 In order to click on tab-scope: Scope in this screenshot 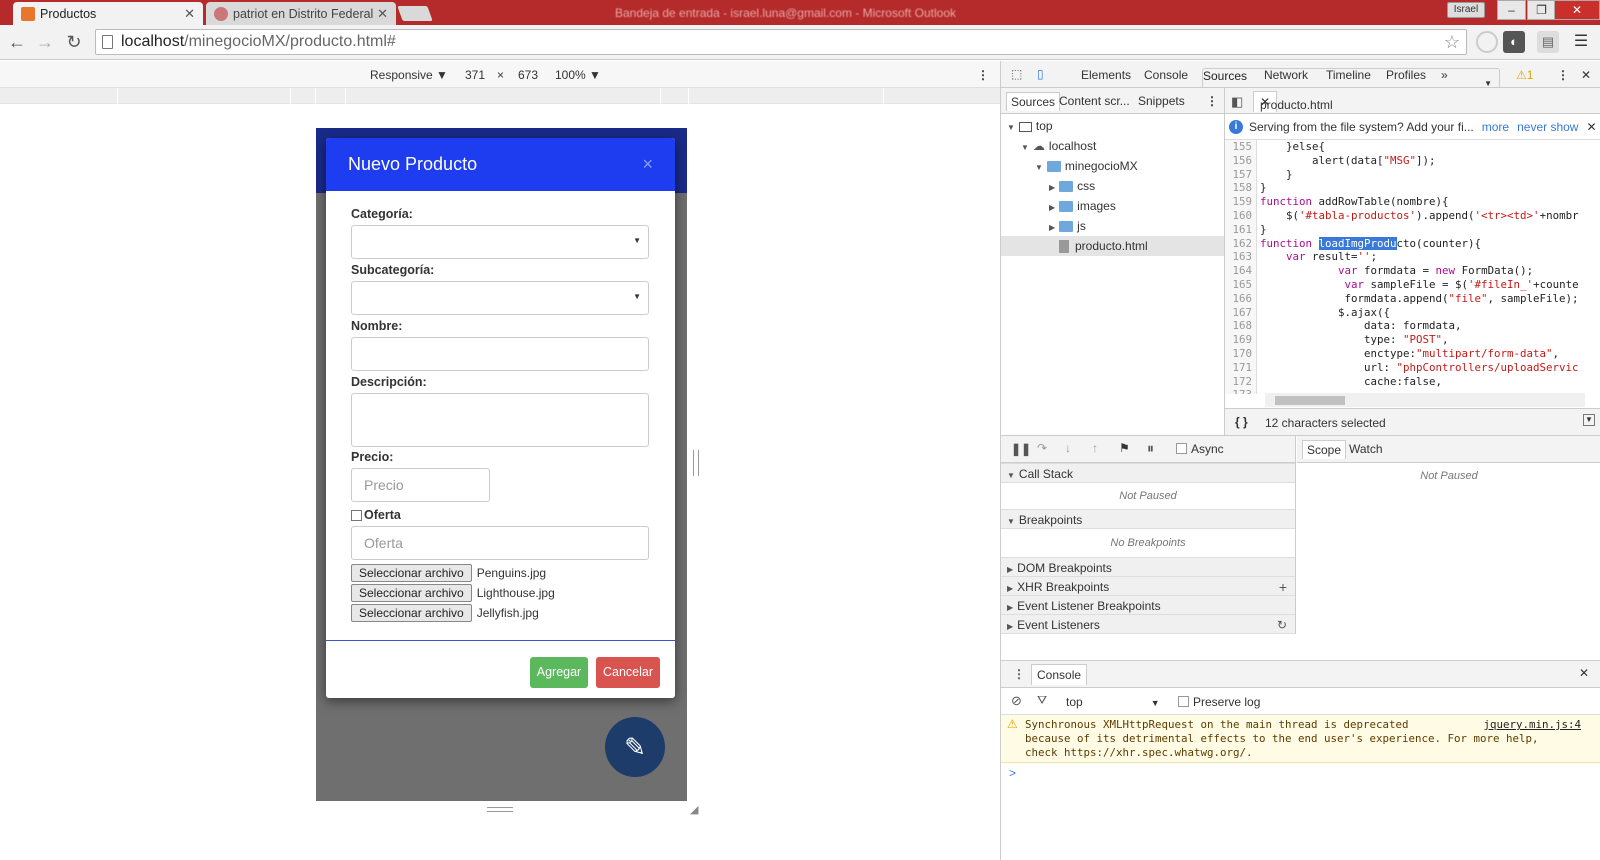, I will do `click(1324, 449)`.